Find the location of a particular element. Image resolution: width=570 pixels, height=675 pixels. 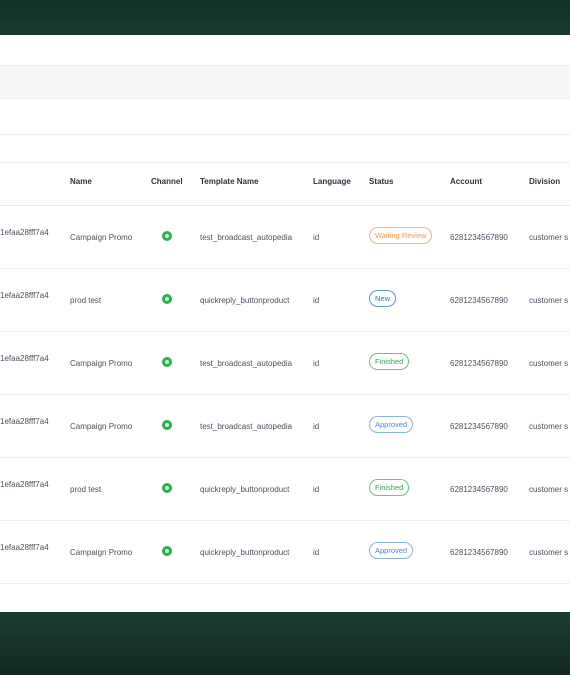

search-strip is located at coordinates (285, 117).